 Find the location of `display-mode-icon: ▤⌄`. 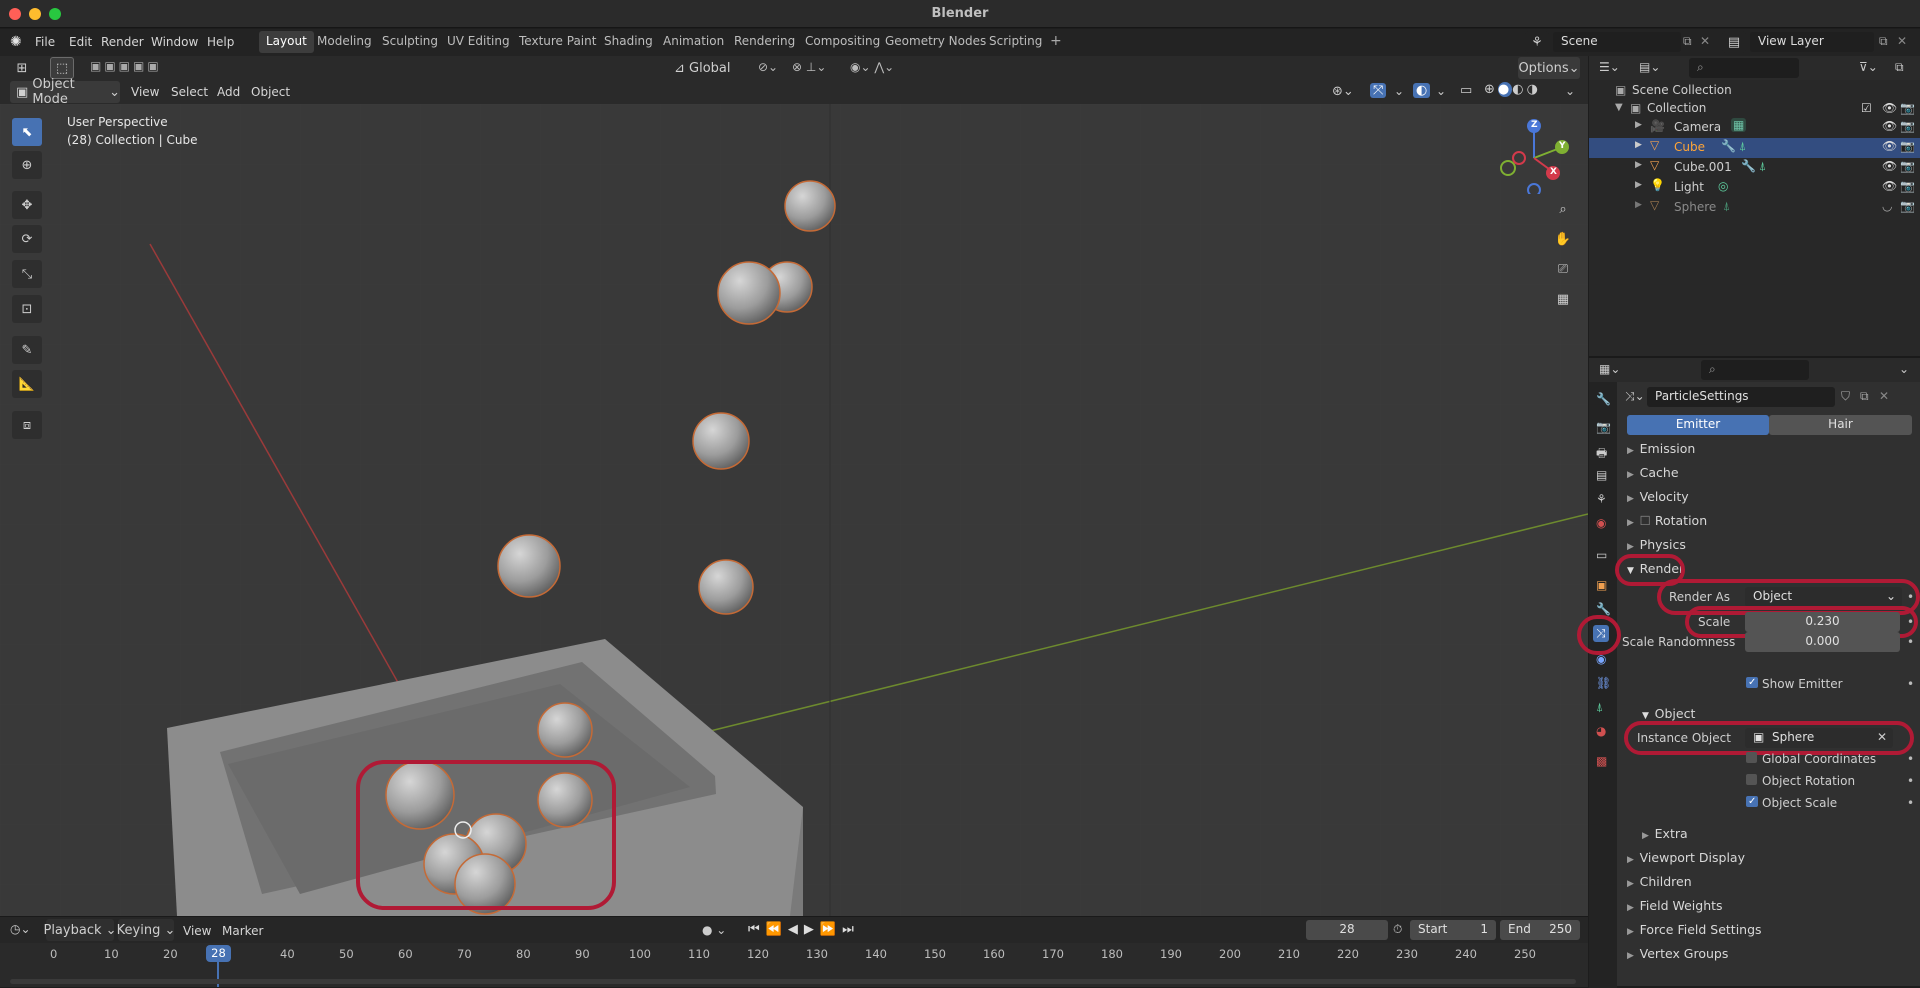

display-mode-icon: ▤⌄ is located at coordinates (1649, 67).